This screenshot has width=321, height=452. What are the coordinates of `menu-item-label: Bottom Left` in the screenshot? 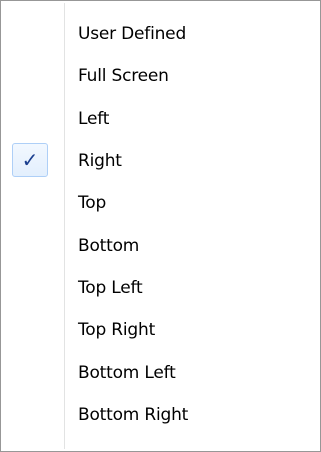 It's located at (127, 372).